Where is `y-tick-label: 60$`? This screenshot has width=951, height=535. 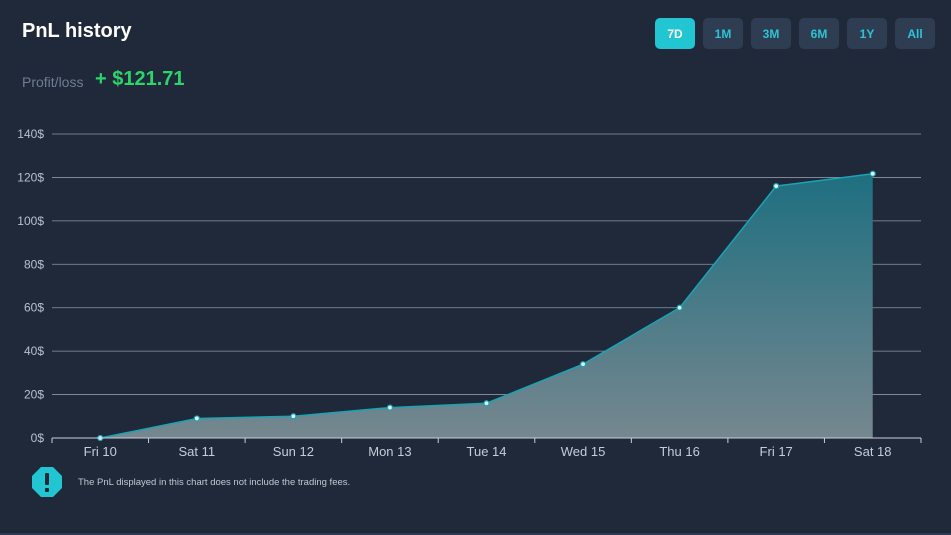 y-tick-label: 60$ is located at coordinates (34, 308).